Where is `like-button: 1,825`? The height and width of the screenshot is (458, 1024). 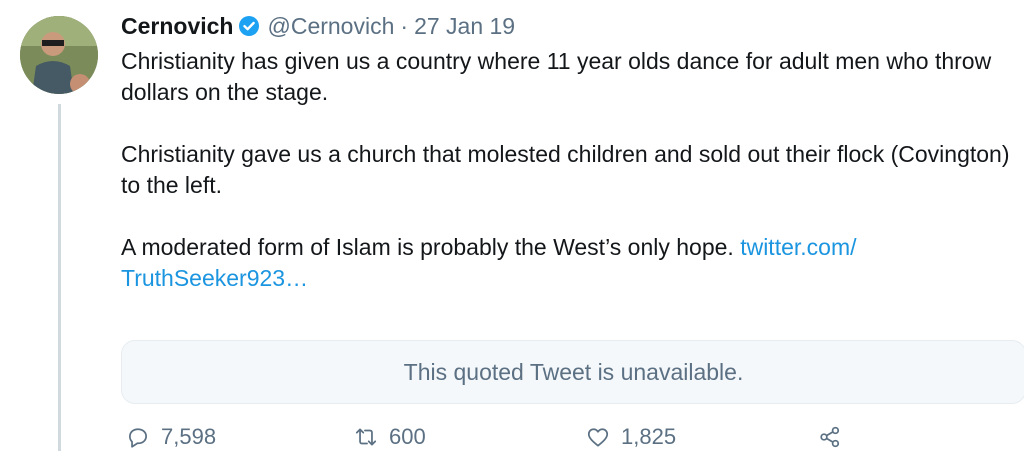
like-button: 1,825 is located at coordinates (630, 437).